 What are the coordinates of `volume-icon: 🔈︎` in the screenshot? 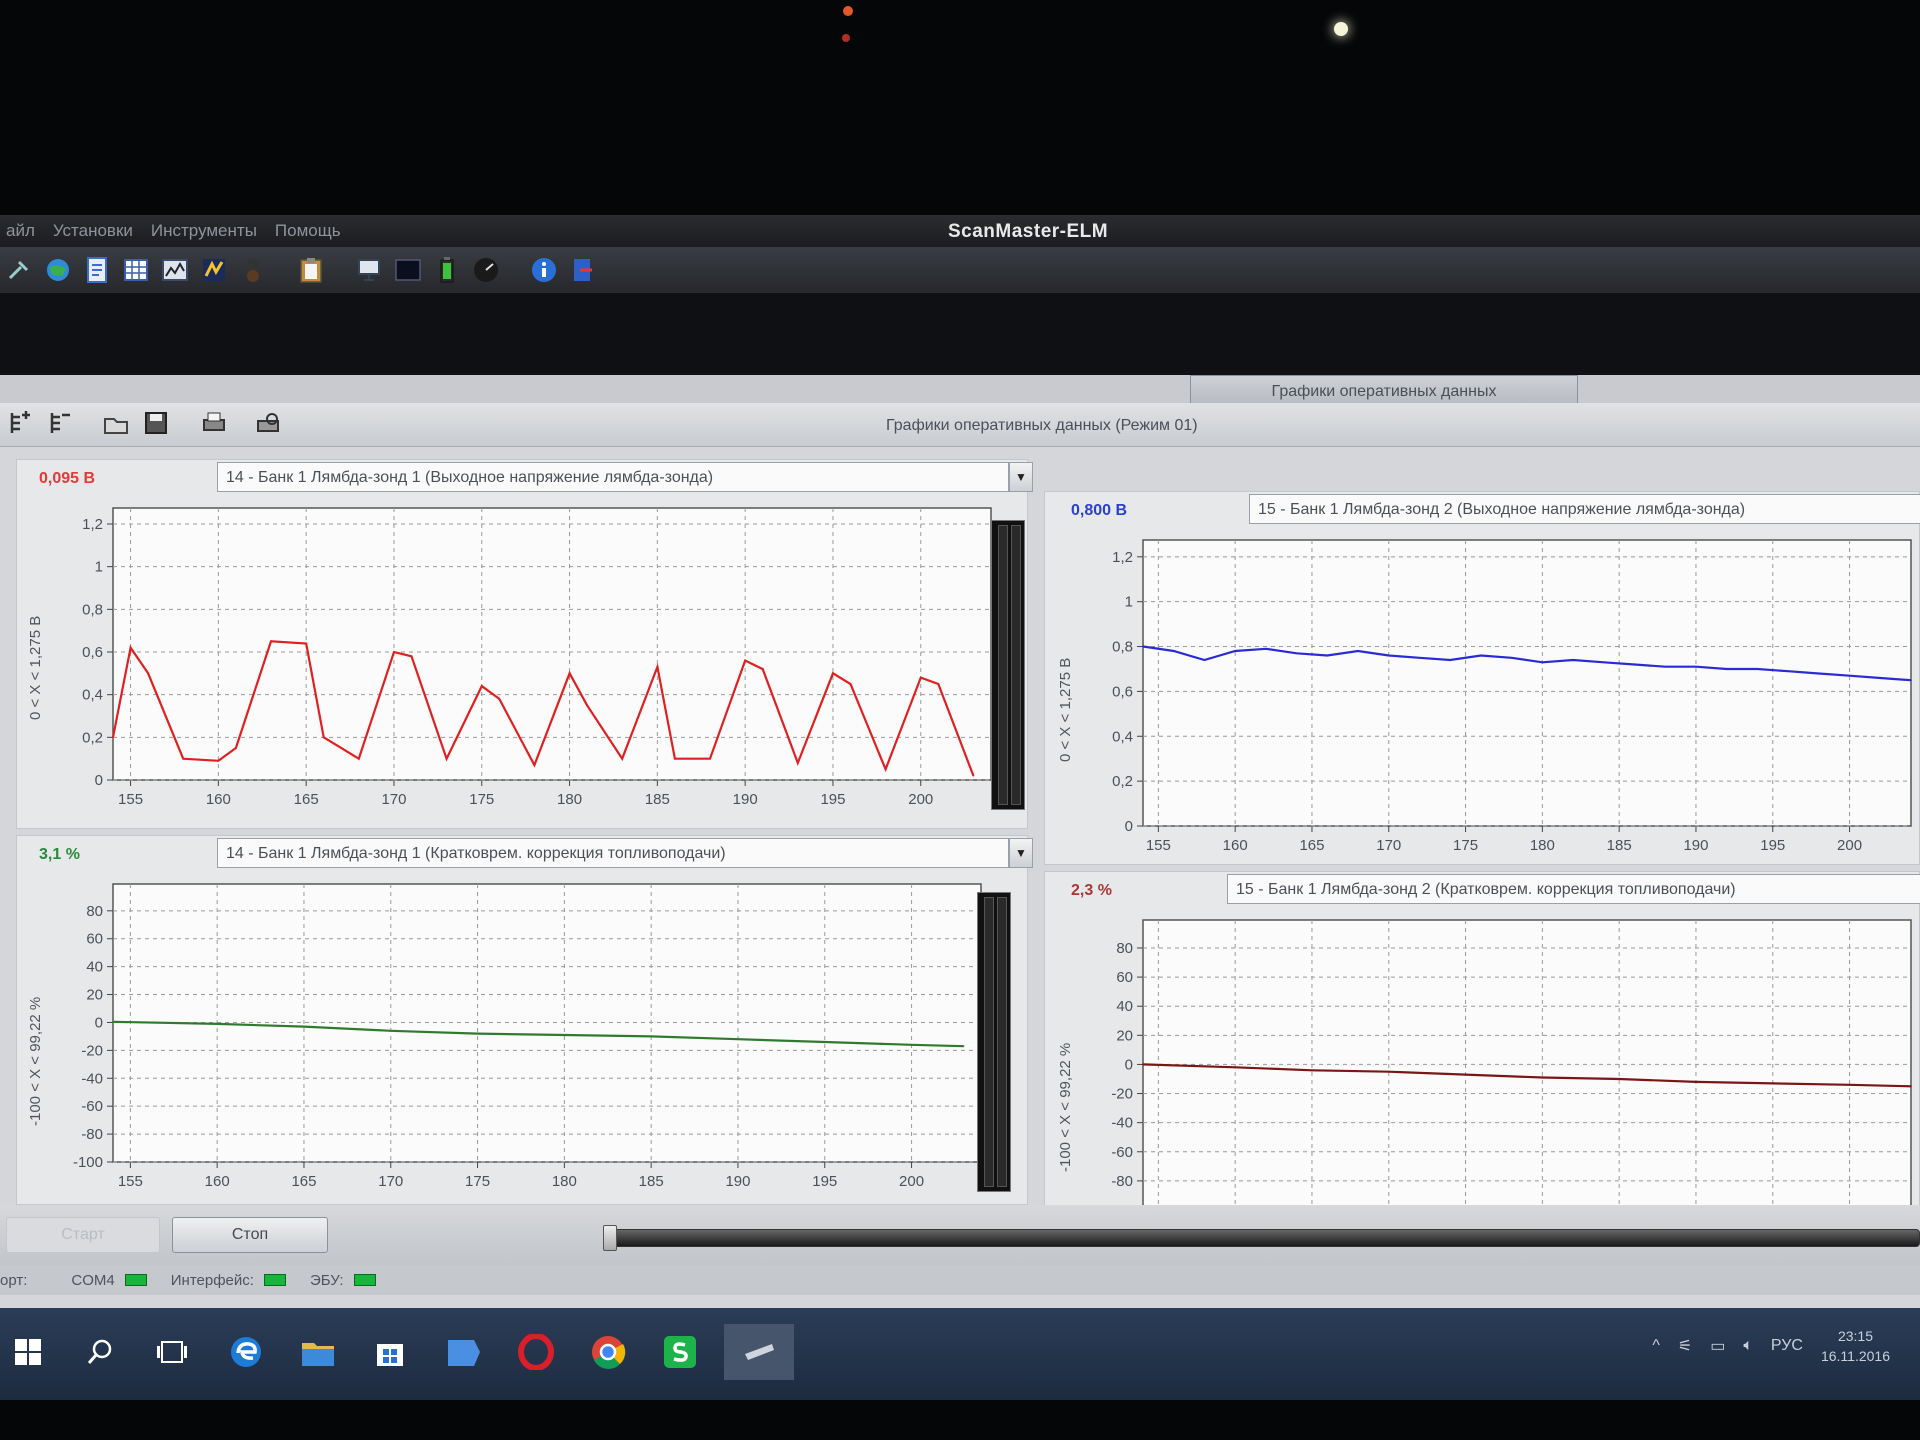 It's located at (1748, 1346).